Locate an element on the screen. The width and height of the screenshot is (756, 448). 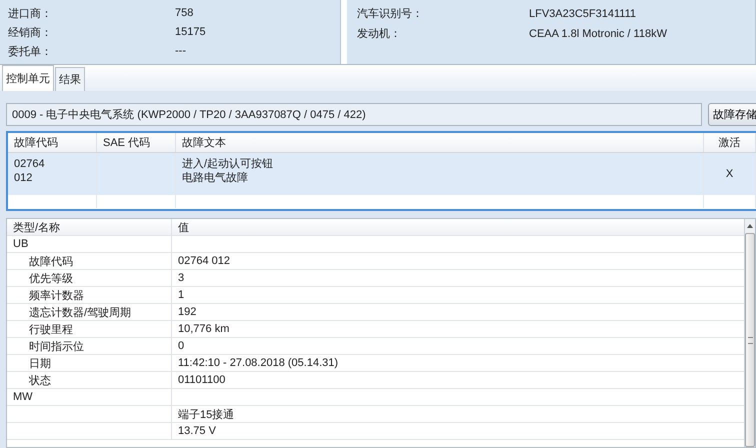
module-field: 0009 - 电子中央电气系统 (KWP2000 / TP20 / 3AA937087Q / 0475 / 422) is located at coordinates (354, 114).